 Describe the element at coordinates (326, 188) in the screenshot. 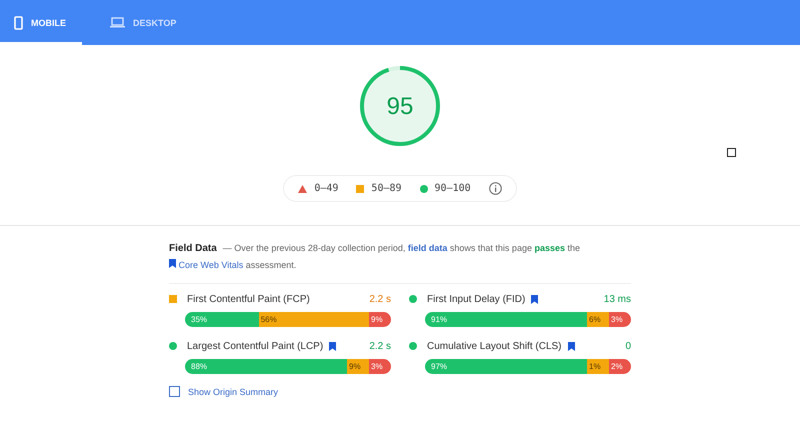

I see `legend-label: 0–49` at that location.